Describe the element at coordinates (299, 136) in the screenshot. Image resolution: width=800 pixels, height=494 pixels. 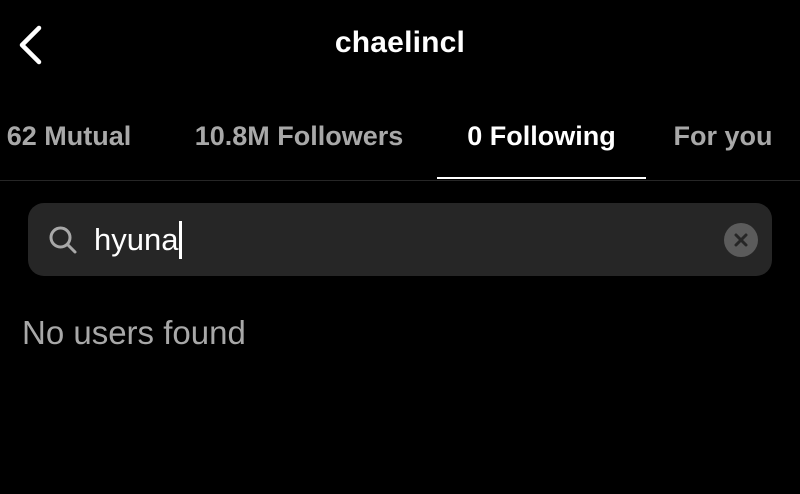
I see `tab-followers: 10.8M Followers` at that location.